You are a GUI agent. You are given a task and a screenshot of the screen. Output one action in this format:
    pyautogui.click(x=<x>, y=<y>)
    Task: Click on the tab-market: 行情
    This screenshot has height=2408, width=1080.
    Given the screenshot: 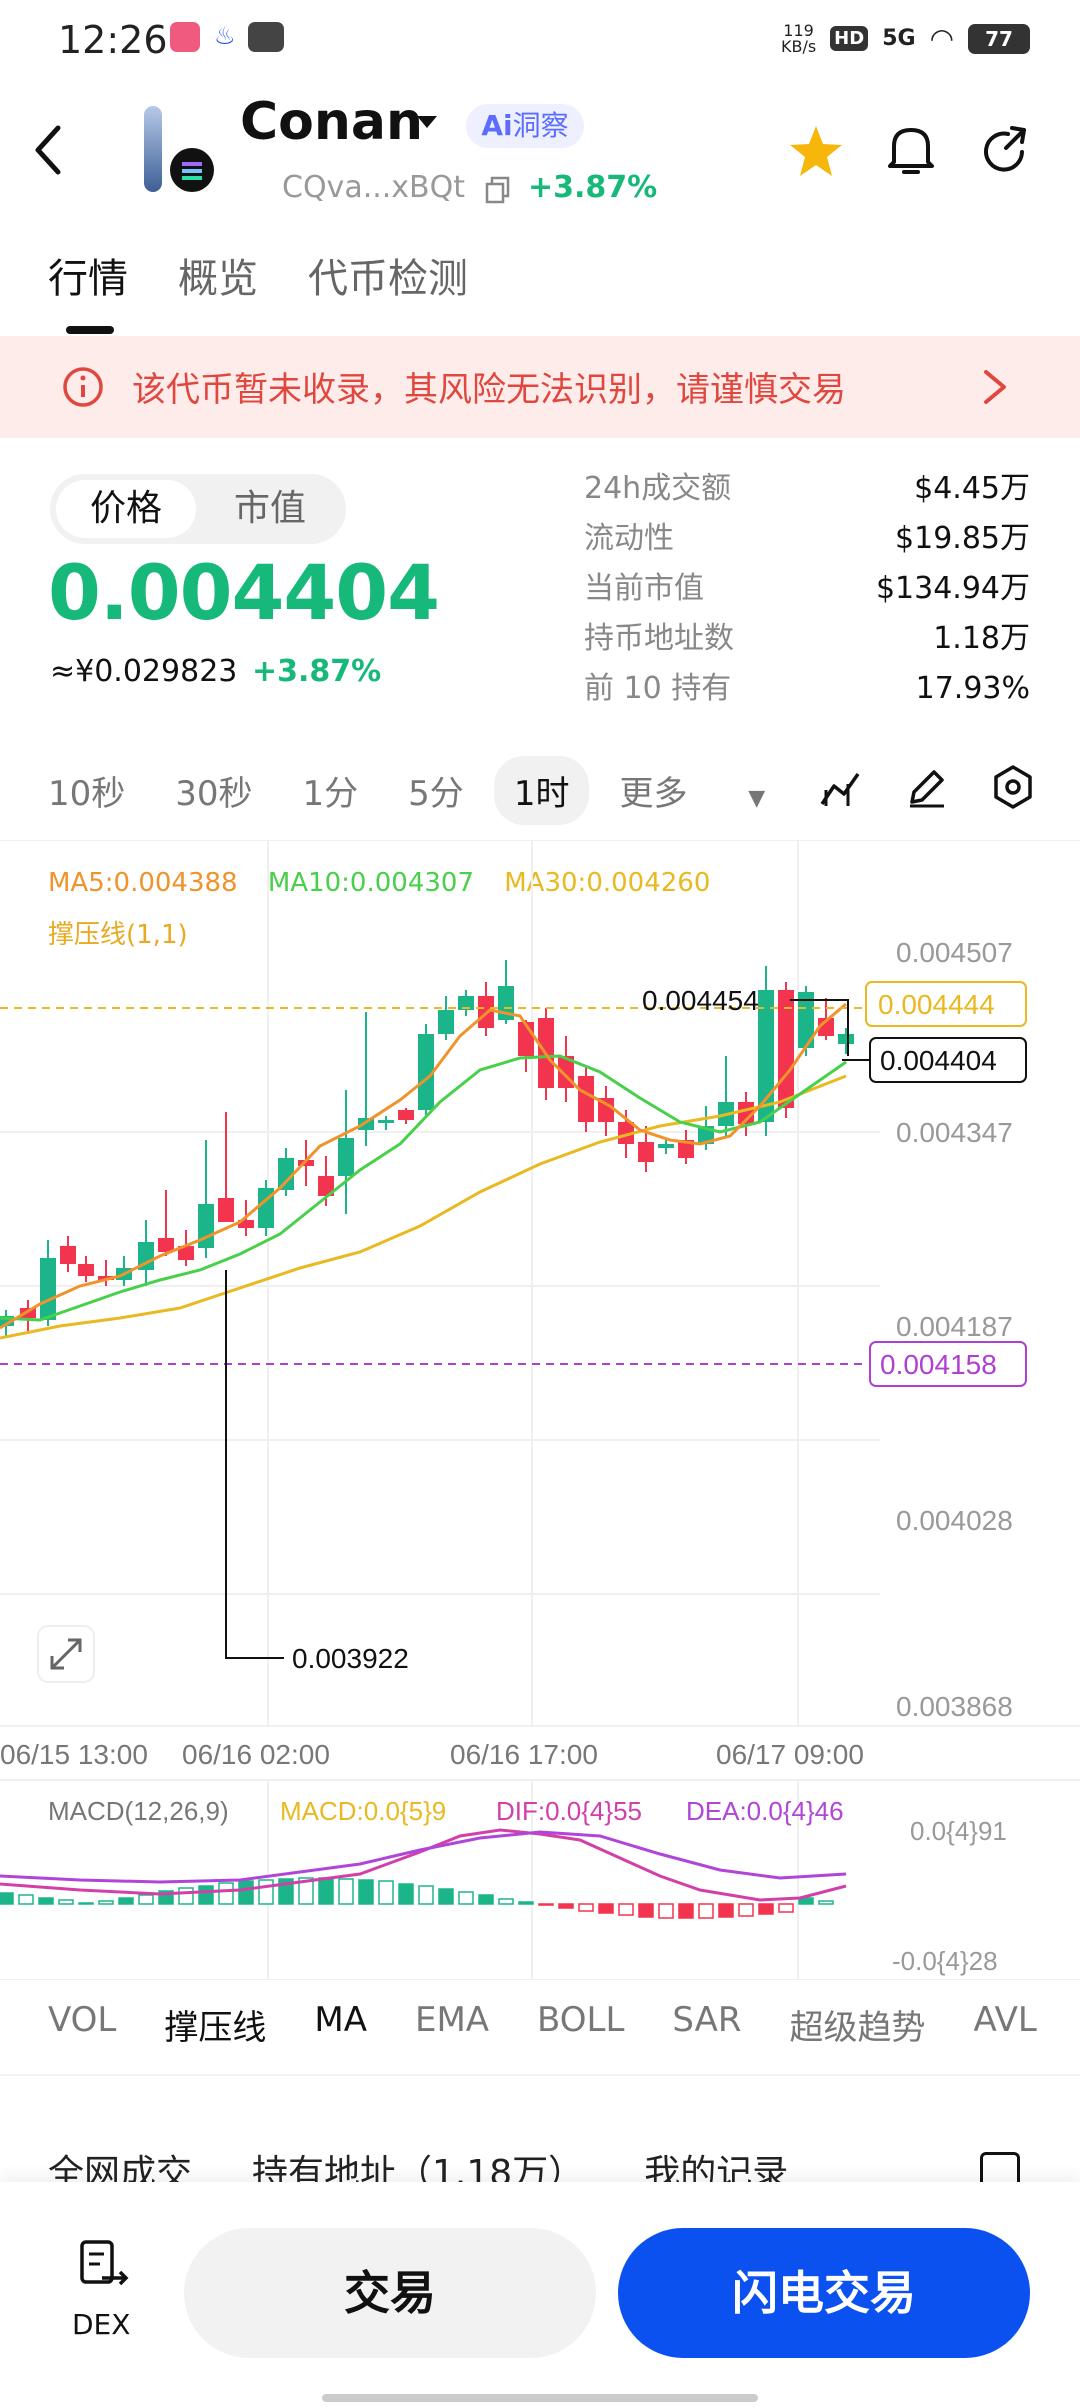 What is the action you would take?
    pyautogui.click(x=88, y=275)
    